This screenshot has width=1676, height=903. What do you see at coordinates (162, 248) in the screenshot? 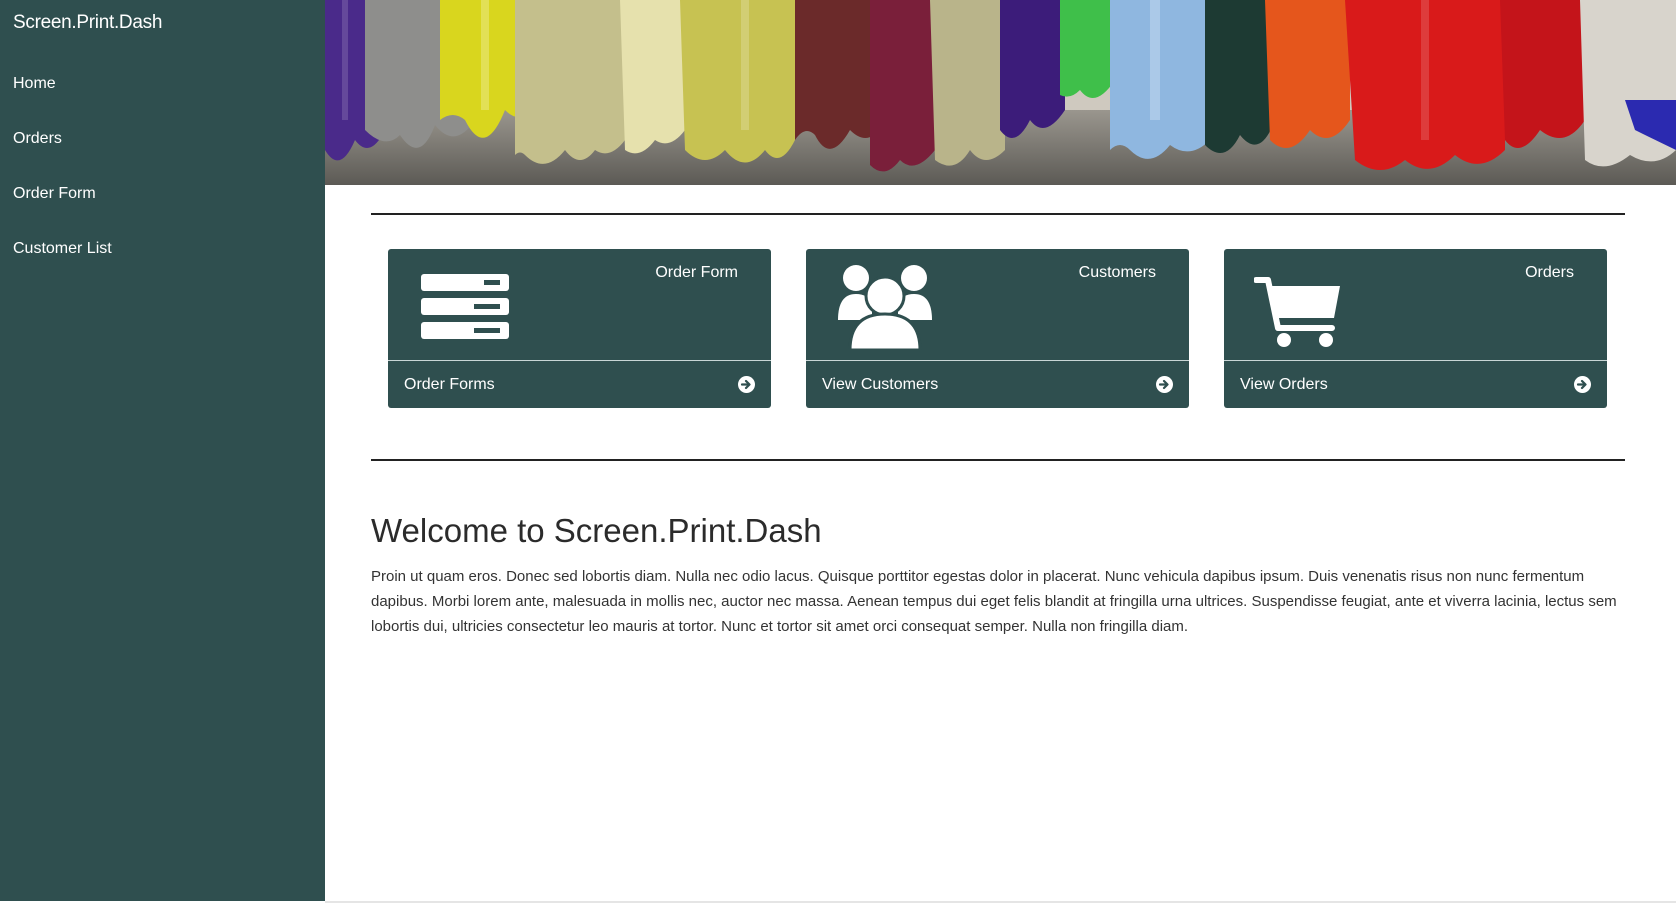
I see `sidebar-item-customer-list: Customer List` at bounding box center [162, 248].